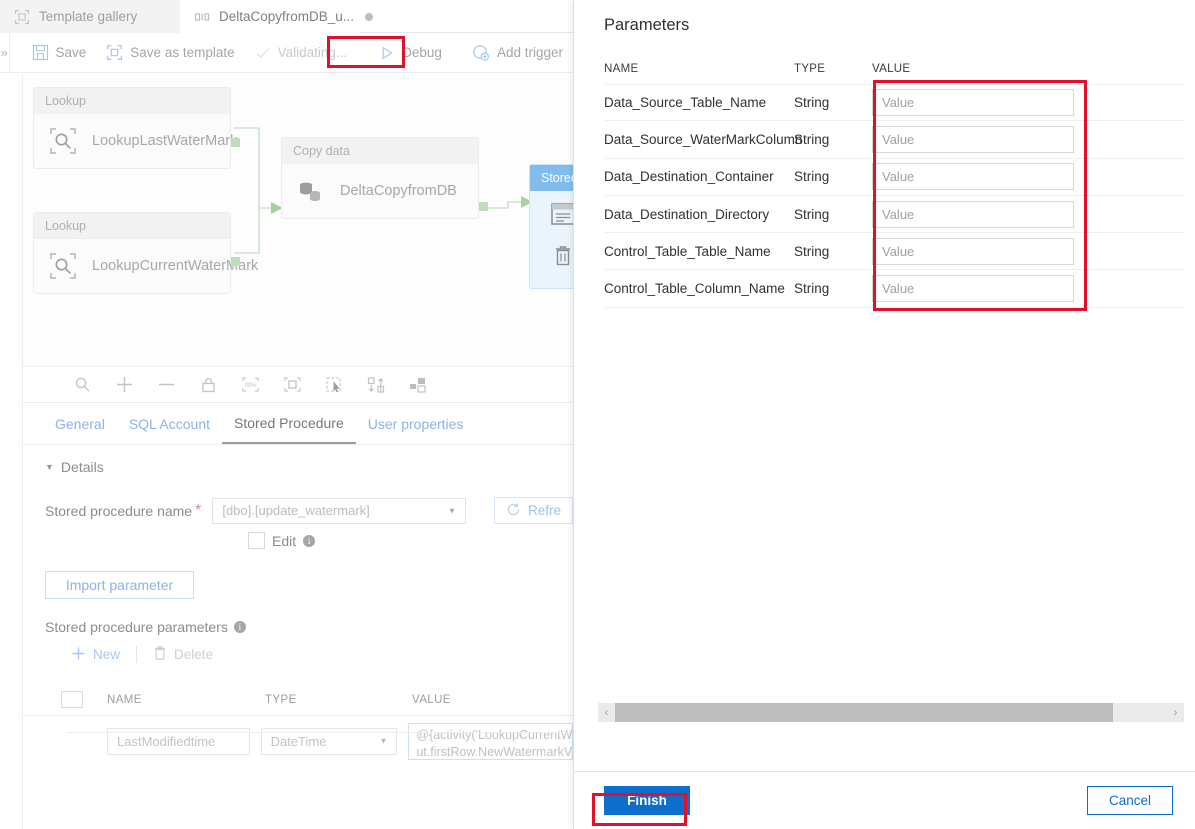 This screenshot has width=1195, height=829. Describe the element at coordinates (694, 289) in the screenshot. I see `parameter-name: Control_Table_Column_Name` at that location.